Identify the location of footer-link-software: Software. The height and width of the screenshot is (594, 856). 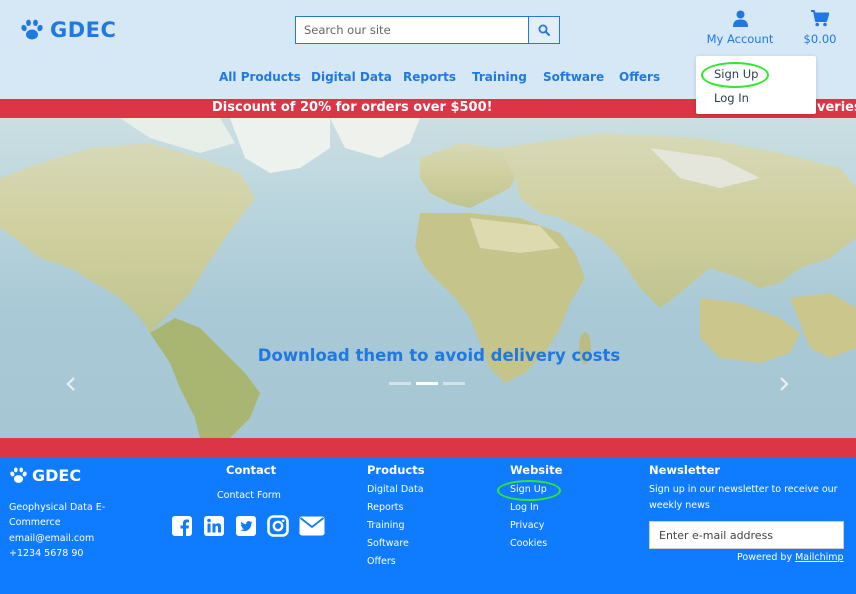
(388, 543).